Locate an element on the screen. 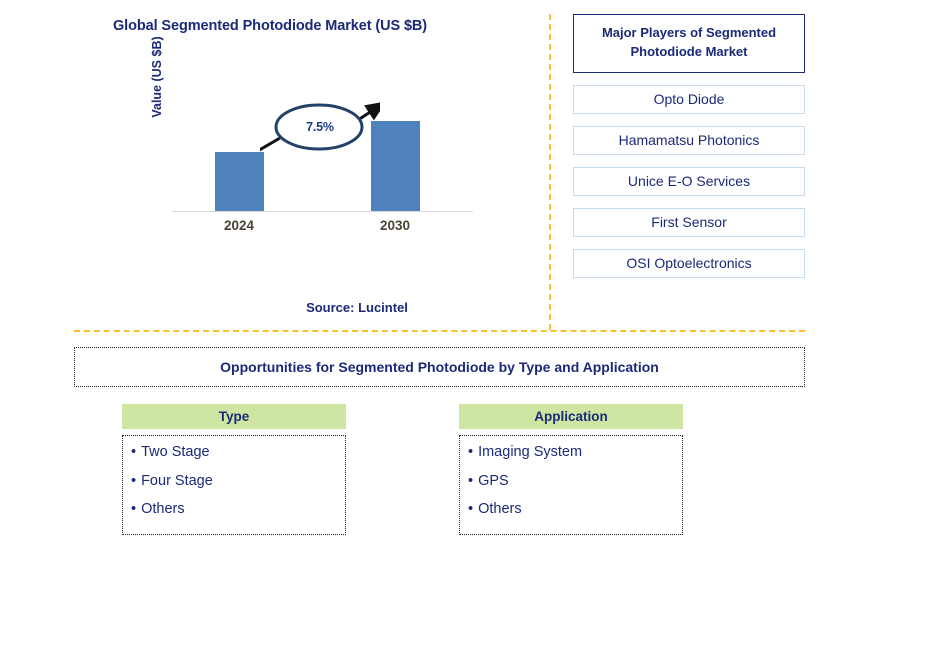 The image size is (945, 653). bar-chart-plot-area: Value (US $B) 2024 2030 7.5% is located at coordinates (313, 134).